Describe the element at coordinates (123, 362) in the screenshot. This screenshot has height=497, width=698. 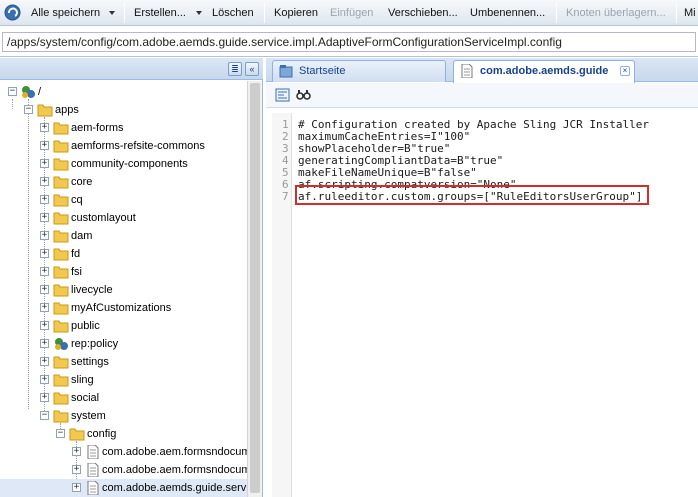
I see `tree-node-app-folder: + settings` at that location.